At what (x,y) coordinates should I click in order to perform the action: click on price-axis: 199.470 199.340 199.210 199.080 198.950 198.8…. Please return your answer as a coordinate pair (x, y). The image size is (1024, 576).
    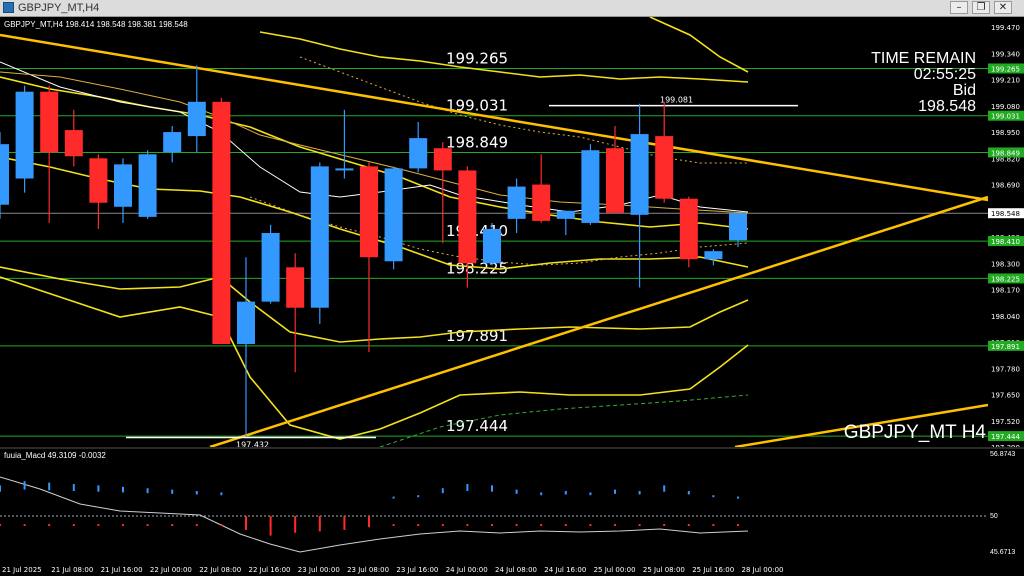
    Looking at the image, I should click on (1006, 232).